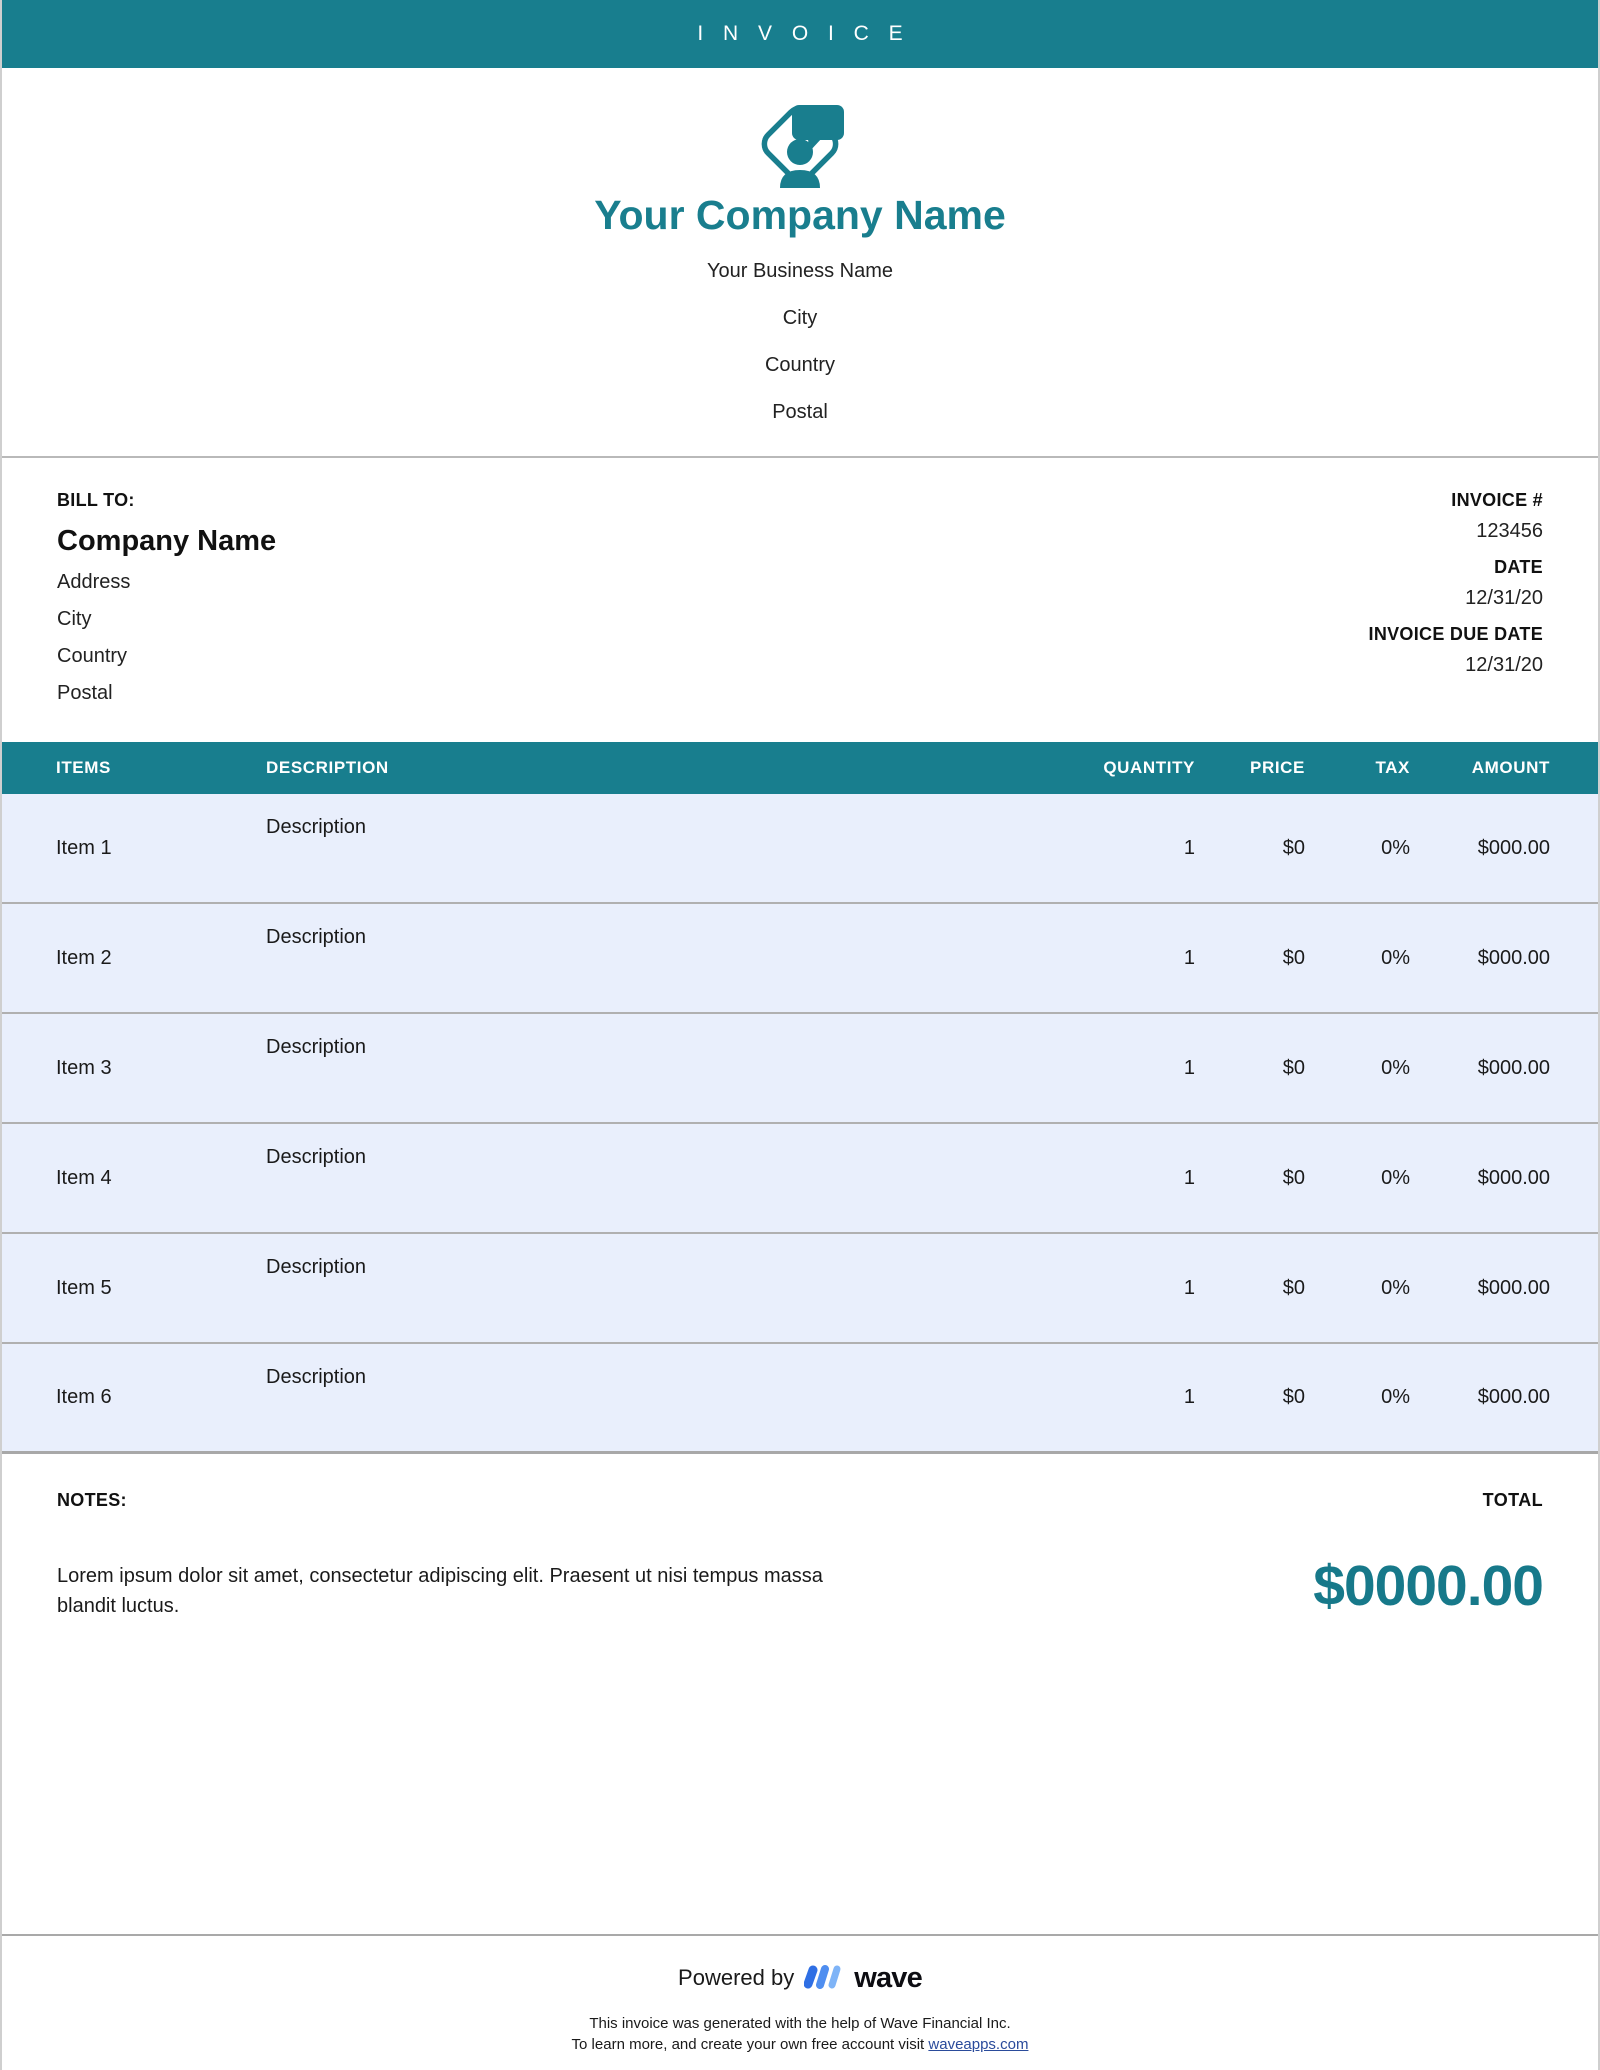 This screenshot has height=2070, width=1600. What do you see at coordinates (800, 1289) in the screenshot?
I see `table-row: Item 5 Description 1 $0 0% $000.00` at bounding box center [800, 1289].